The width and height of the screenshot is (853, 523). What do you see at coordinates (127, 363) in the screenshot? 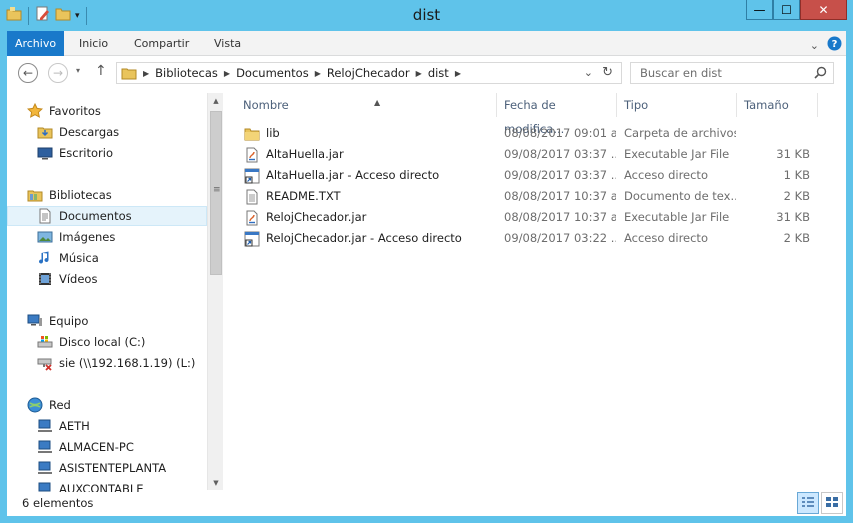
I see `nav-label: sie (\\192.168.1.19) (L:)` at bounding box center [127, 363].